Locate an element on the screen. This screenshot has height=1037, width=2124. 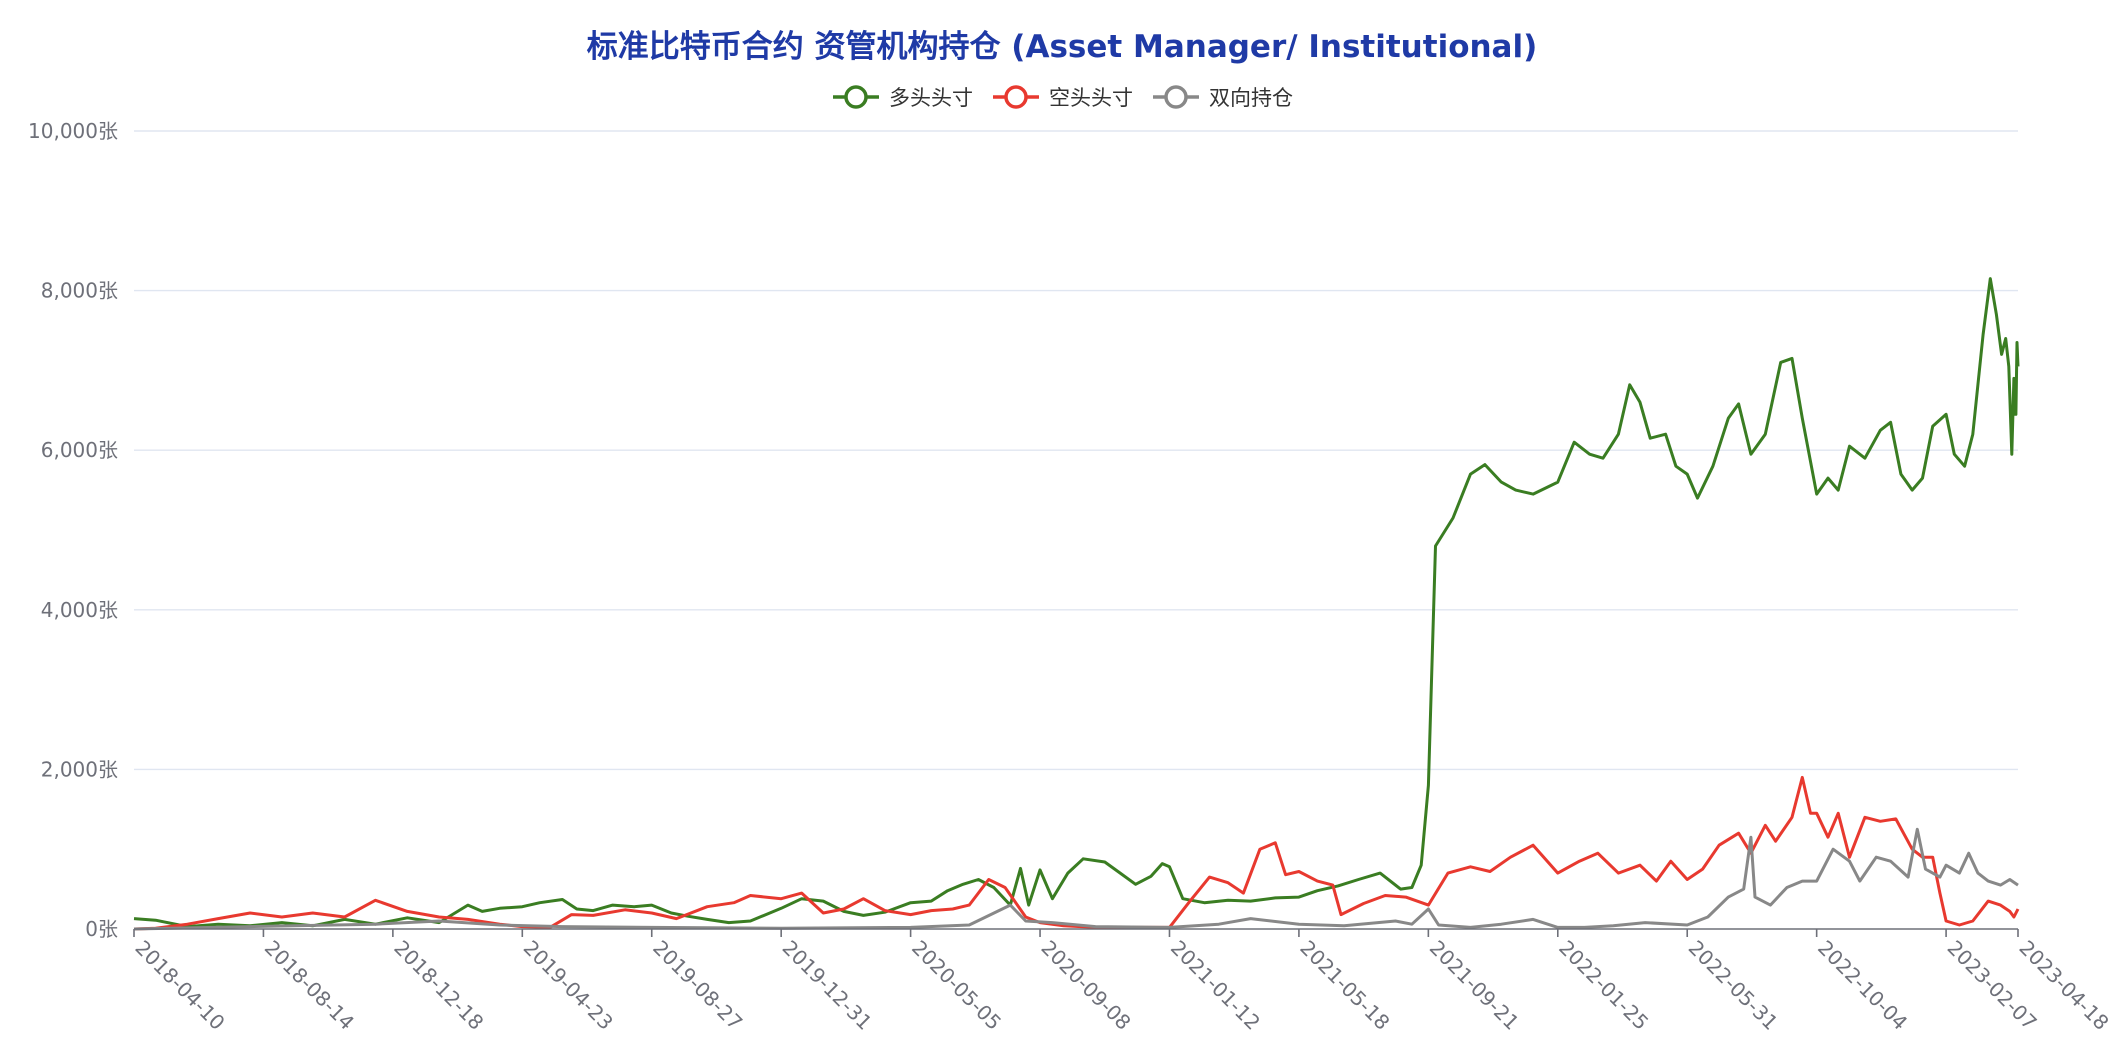
y-tick-label: 8,000张 is located at coordinates (79, 291).